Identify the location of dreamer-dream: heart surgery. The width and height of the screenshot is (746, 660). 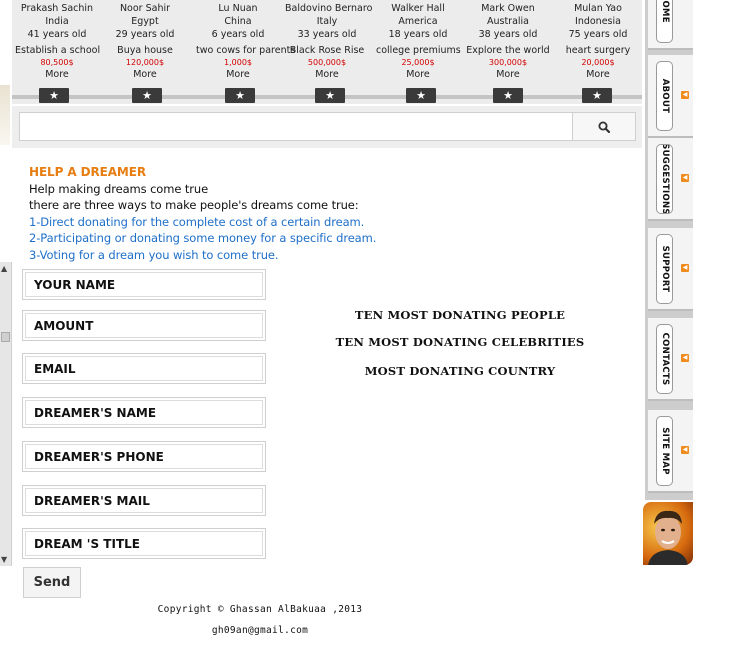
(598, 50).